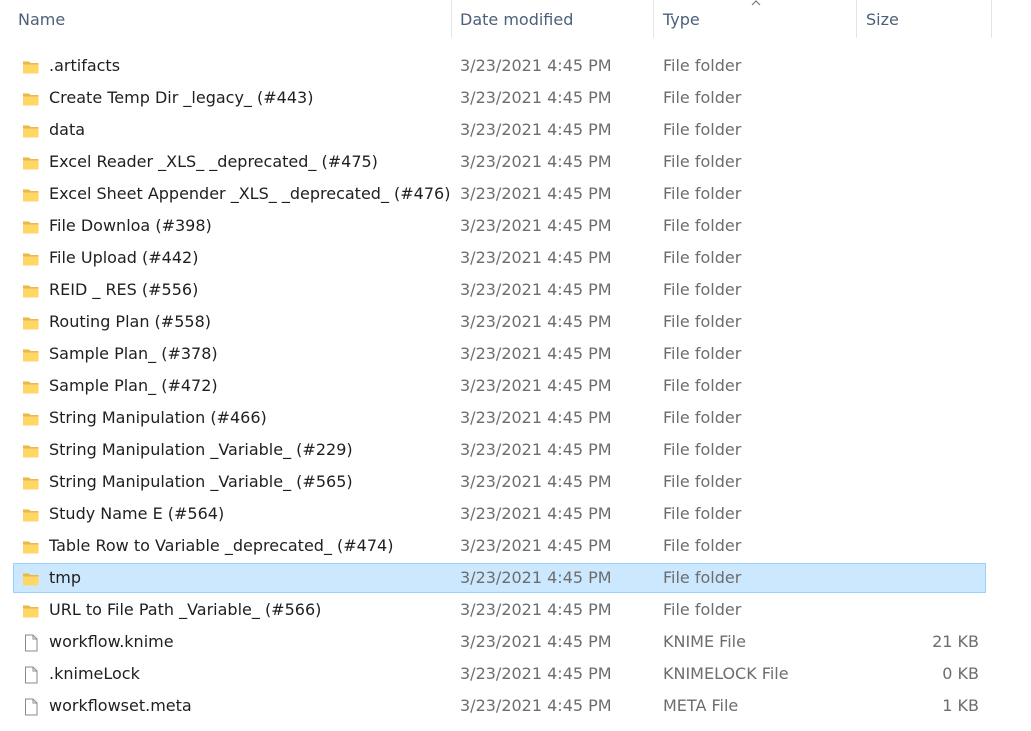  Describe the element at coordinates (201, 481) in the screenshot. I see `file-name: String Manipulation _Variable_ (#565)` at that location.